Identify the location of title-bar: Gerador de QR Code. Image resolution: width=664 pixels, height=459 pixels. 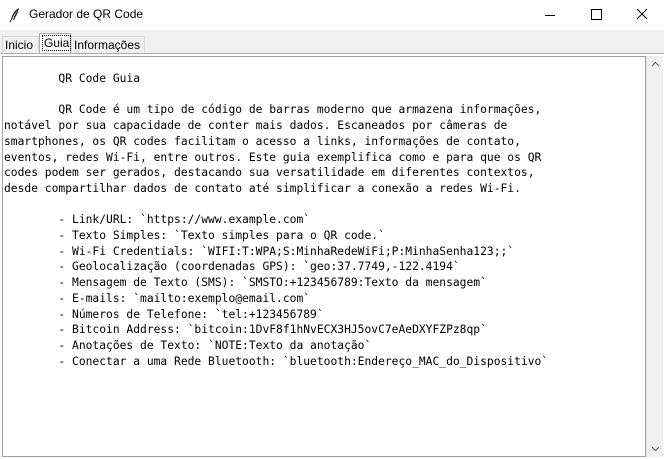
(332, 15).